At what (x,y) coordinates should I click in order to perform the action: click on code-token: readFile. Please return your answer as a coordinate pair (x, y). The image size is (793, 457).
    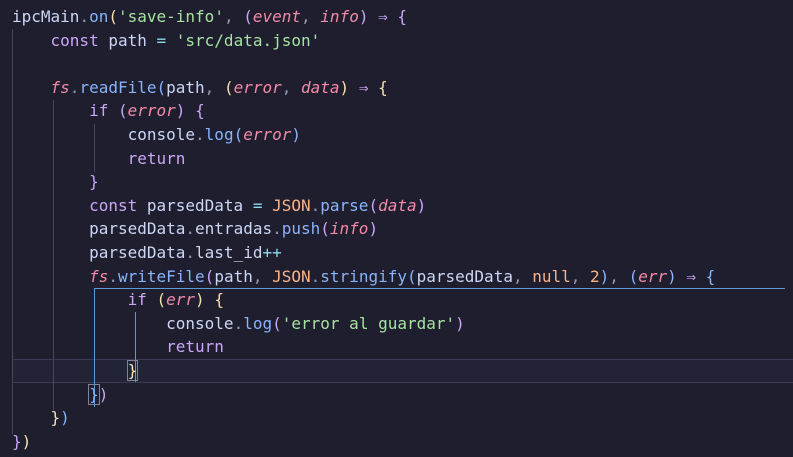
    Looking at the image, I should click on (118, 87).